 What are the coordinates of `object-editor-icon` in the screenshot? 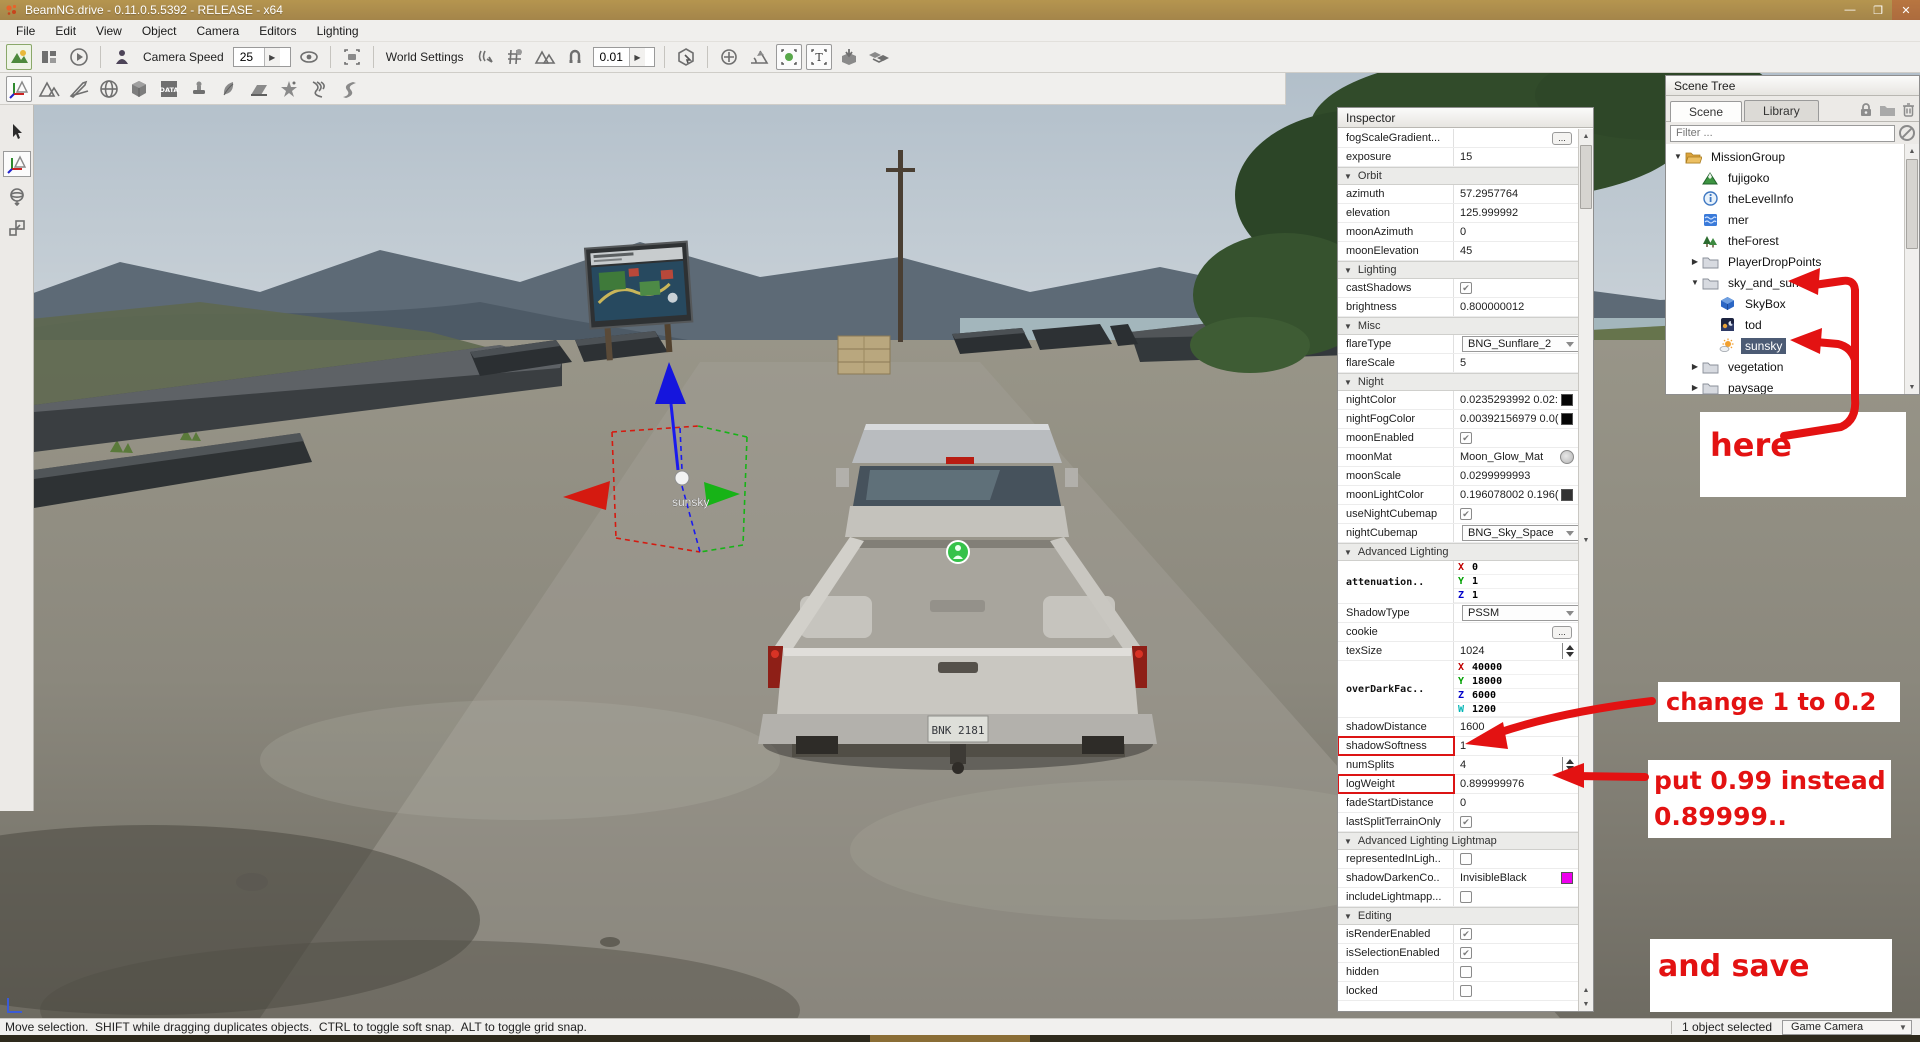 It's located at (19, 88).